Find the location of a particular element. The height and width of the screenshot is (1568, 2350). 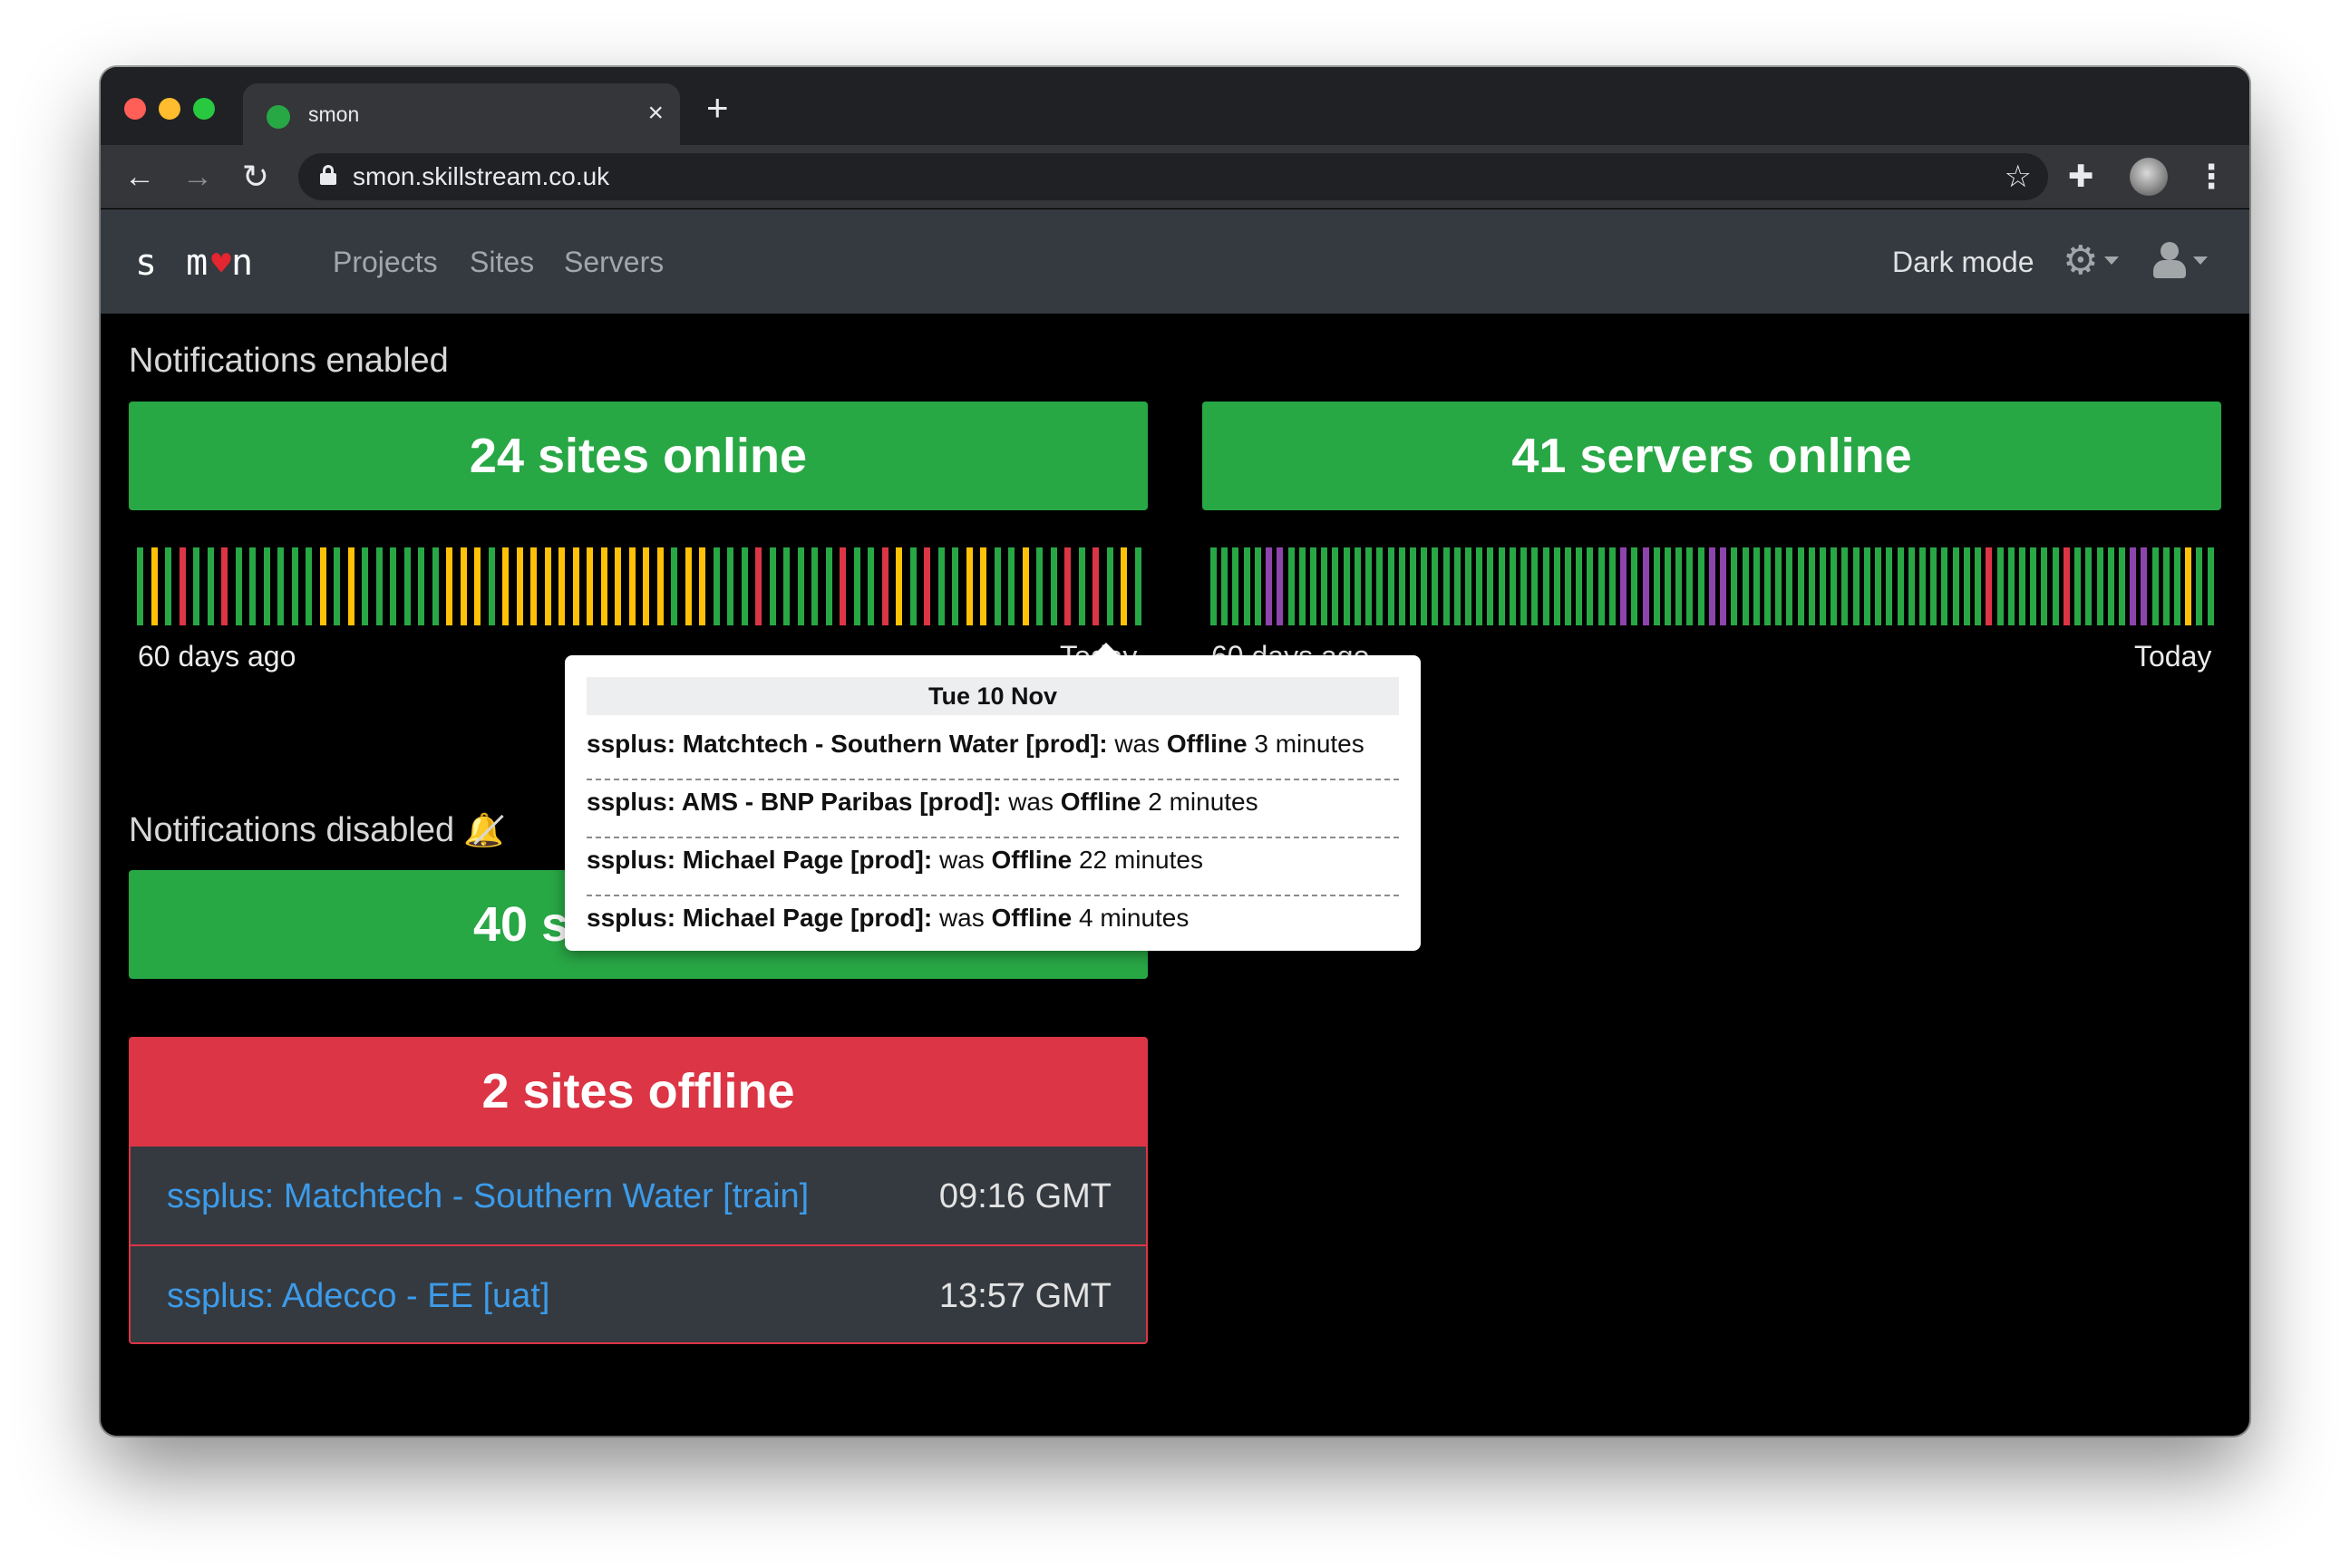

offline-site-link: ssplus: Adecco - EE [uat] is located at coordinates (358, 1296).